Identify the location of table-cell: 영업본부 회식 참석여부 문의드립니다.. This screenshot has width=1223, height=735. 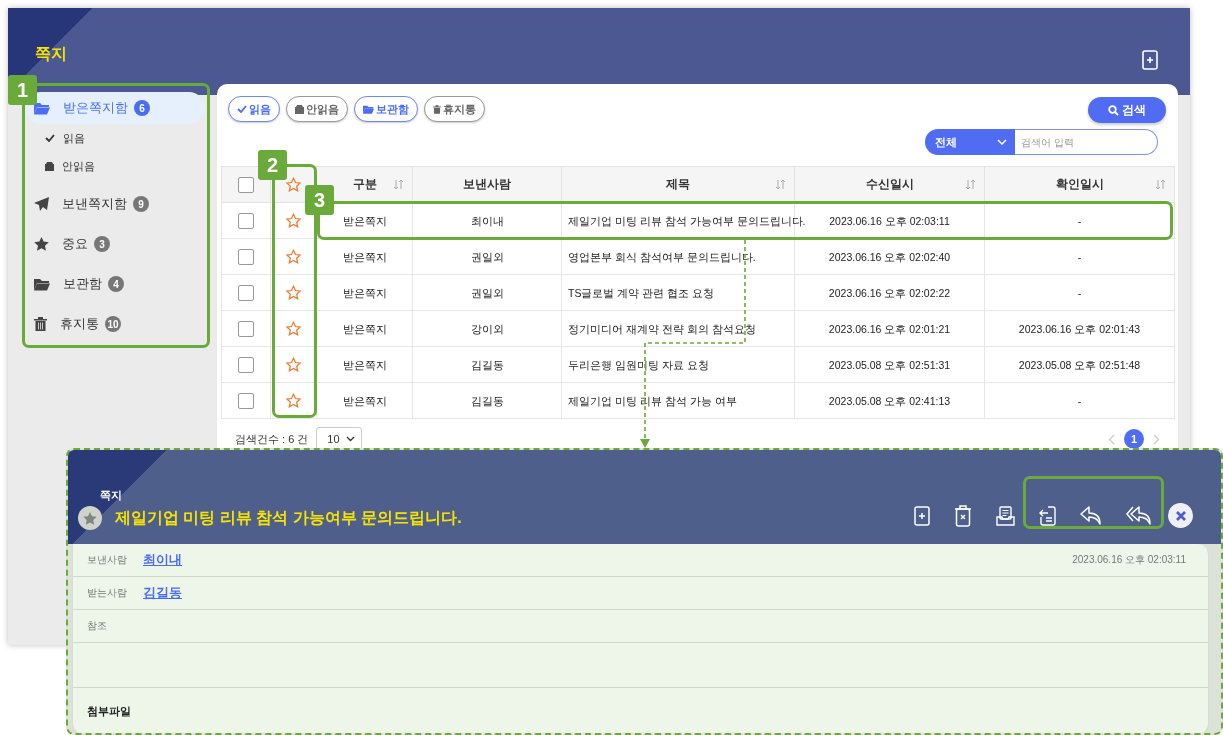
(662, 256).